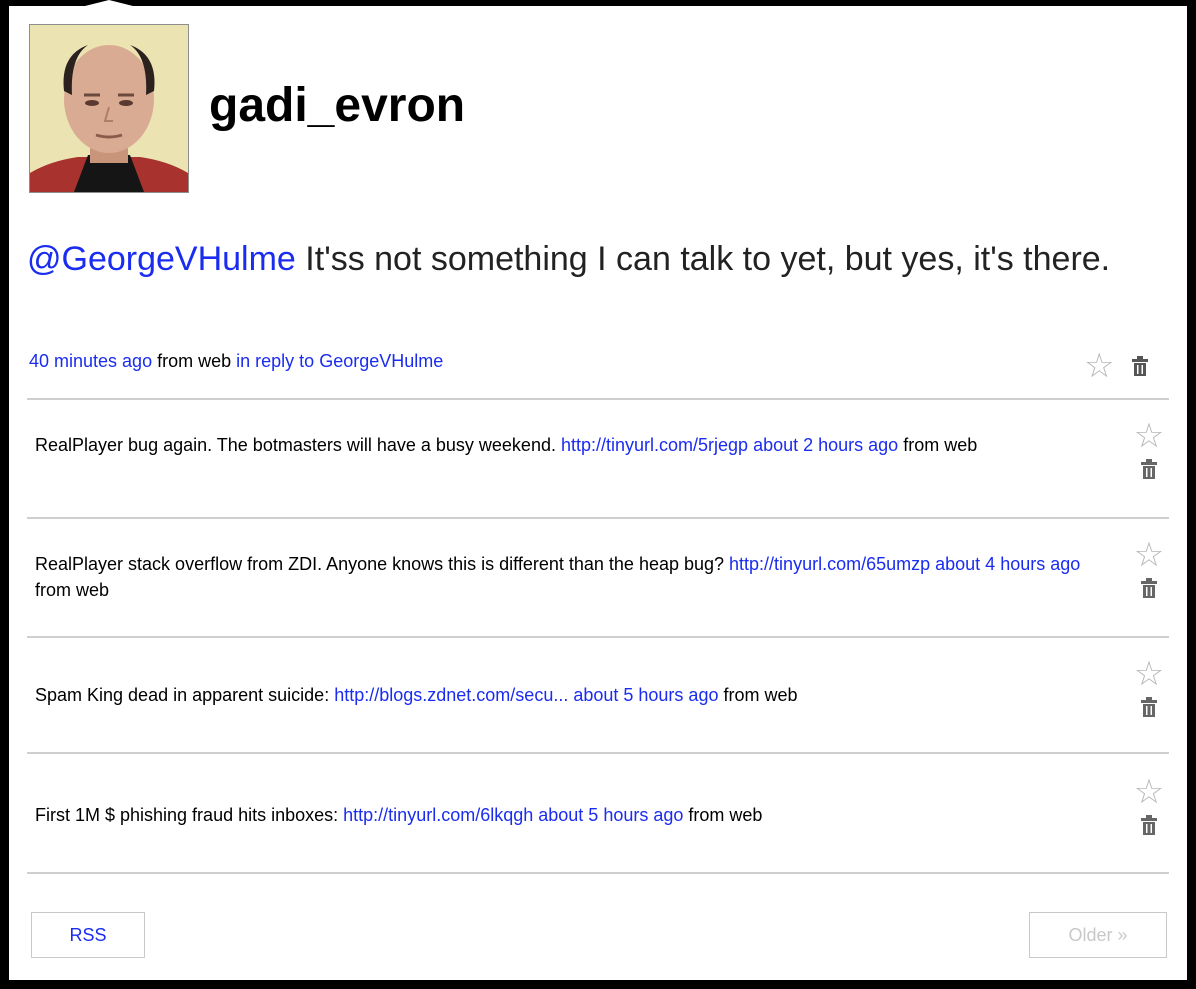 This screenshot has width=1196, height=989. Describe the element at coordinates (275, 361) in the screenshot. I see `reply-prefix-link: in reply to` at that location.